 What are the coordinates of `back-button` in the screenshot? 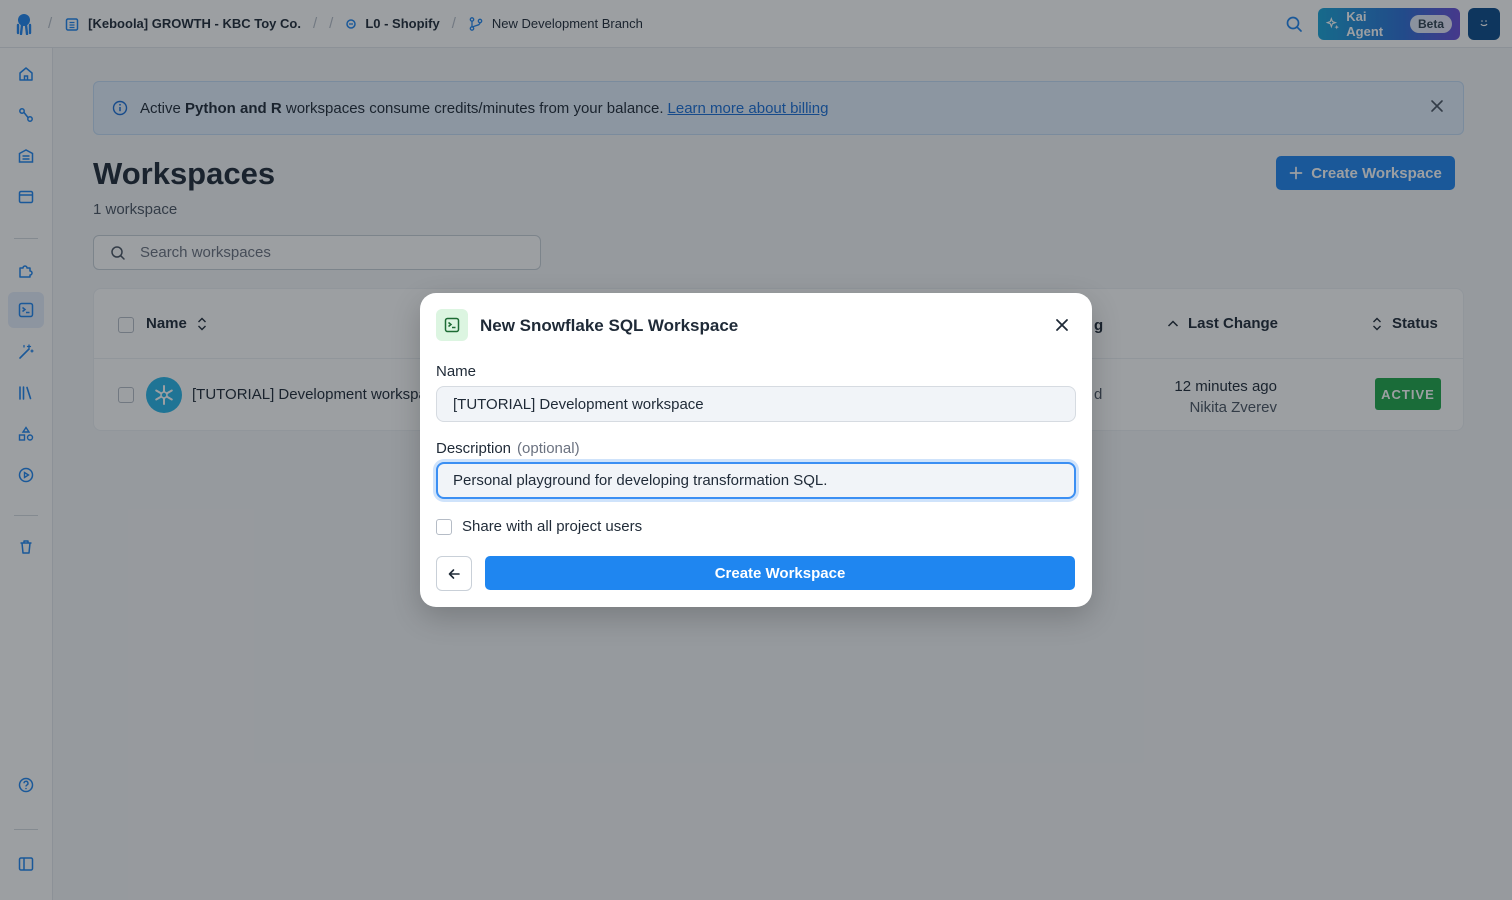 It's located at (454, 573).